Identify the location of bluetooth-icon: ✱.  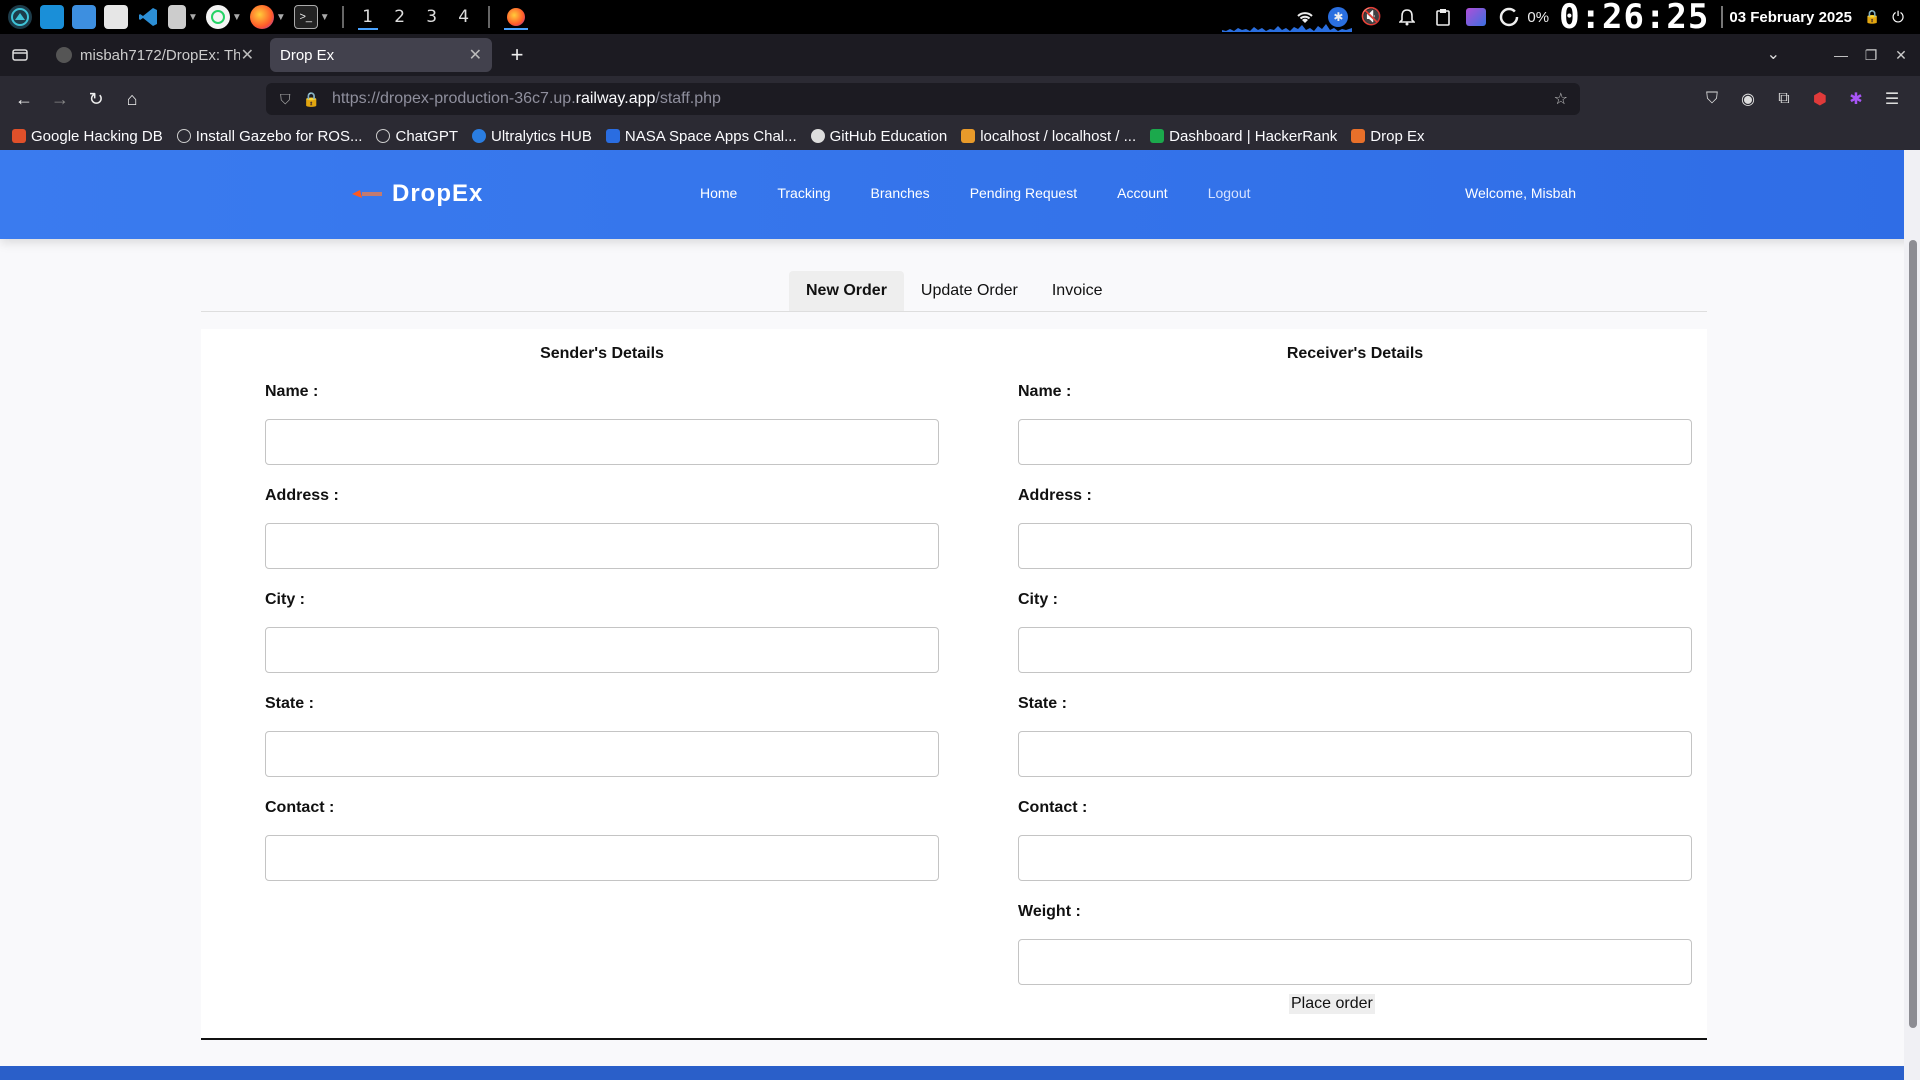
(1338, 17).